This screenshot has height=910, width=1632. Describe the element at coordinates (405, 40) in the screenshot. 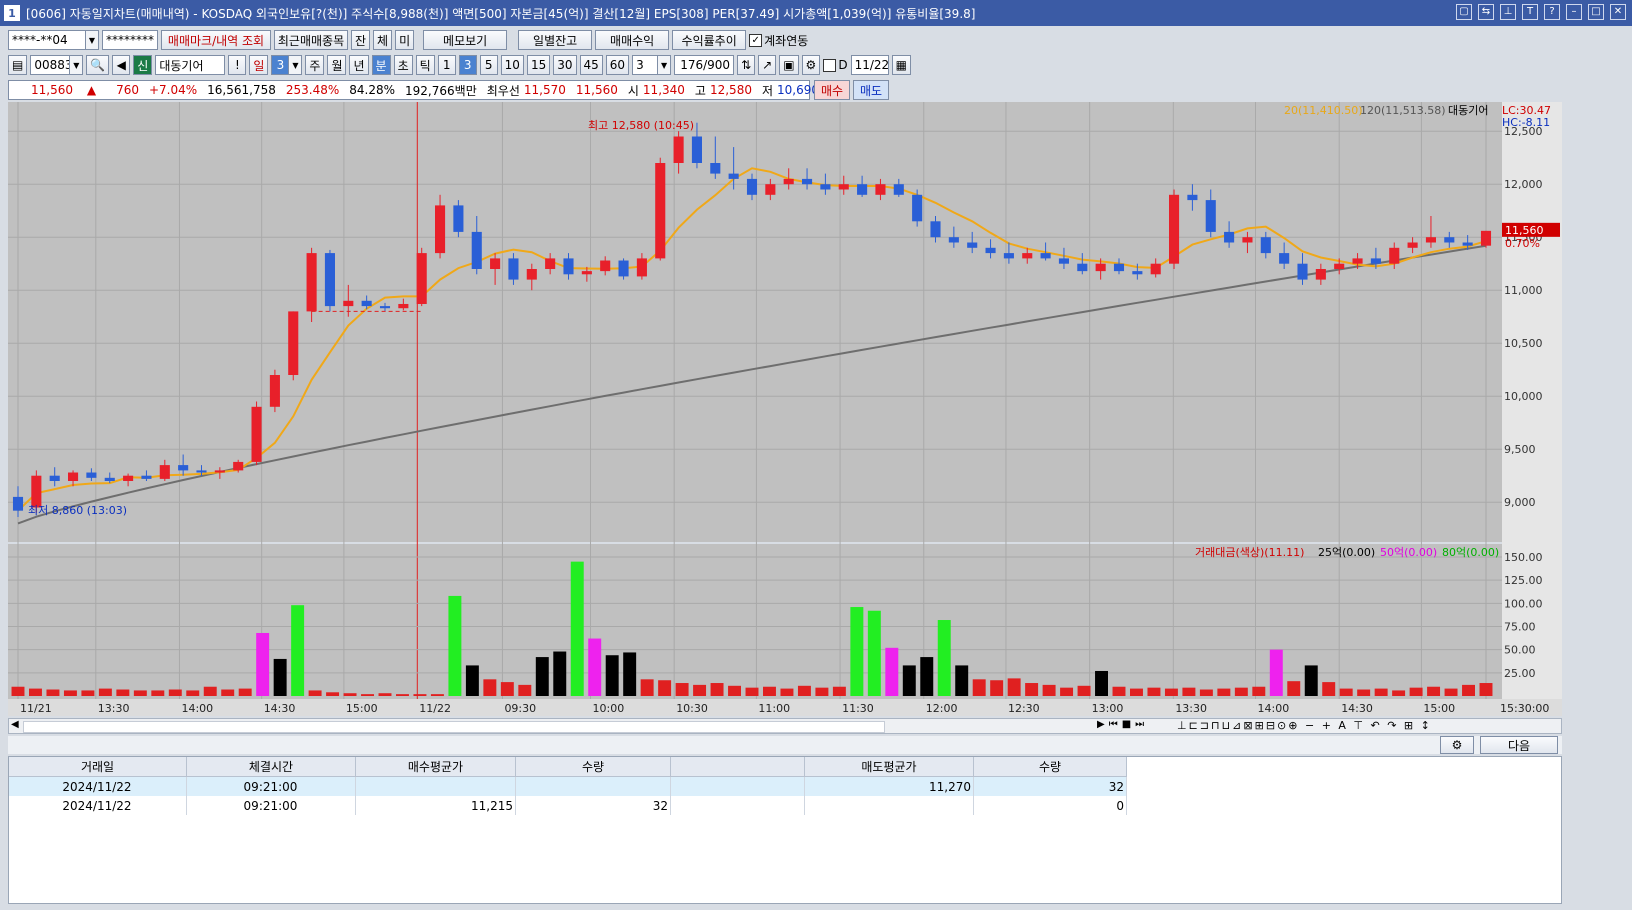

I see `unfilled-button: 미` at that location.